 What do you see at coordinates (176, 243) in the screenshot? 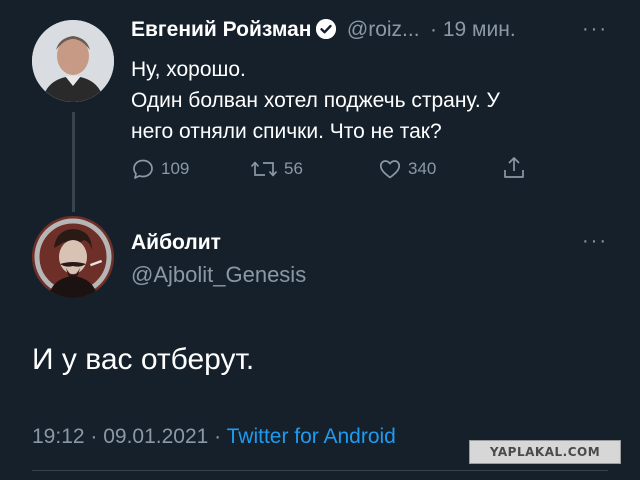
I see `tweet2-author-name: Айболит` at bounding box center [176, 243].